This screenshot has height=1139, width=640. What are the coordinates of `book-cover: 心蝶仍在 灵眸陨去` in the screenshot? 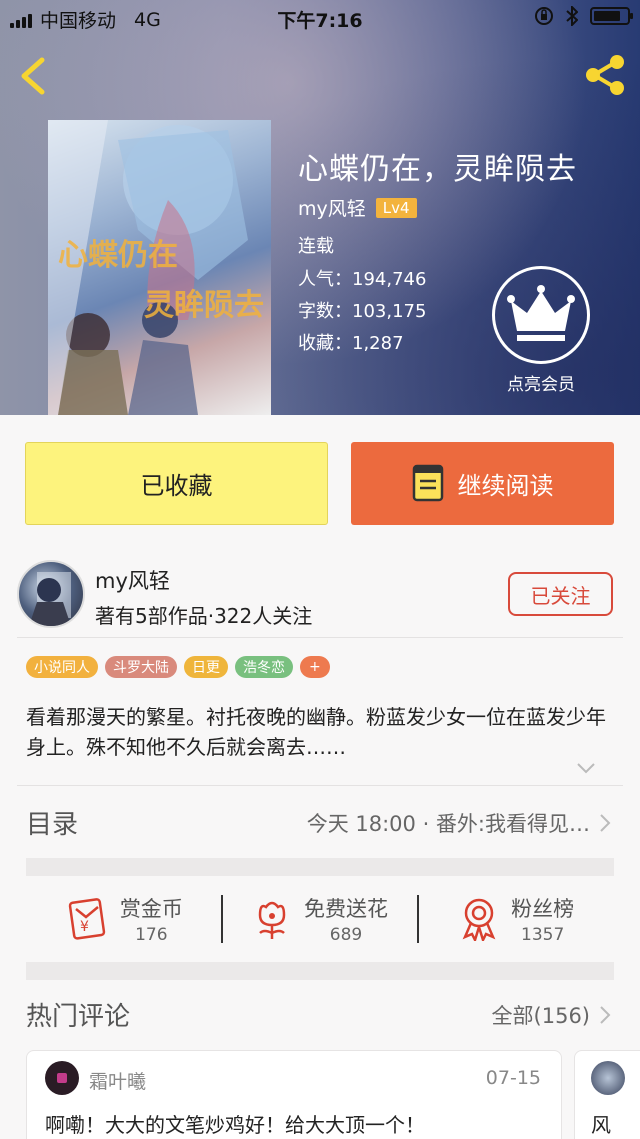 It's located at (159, 267).